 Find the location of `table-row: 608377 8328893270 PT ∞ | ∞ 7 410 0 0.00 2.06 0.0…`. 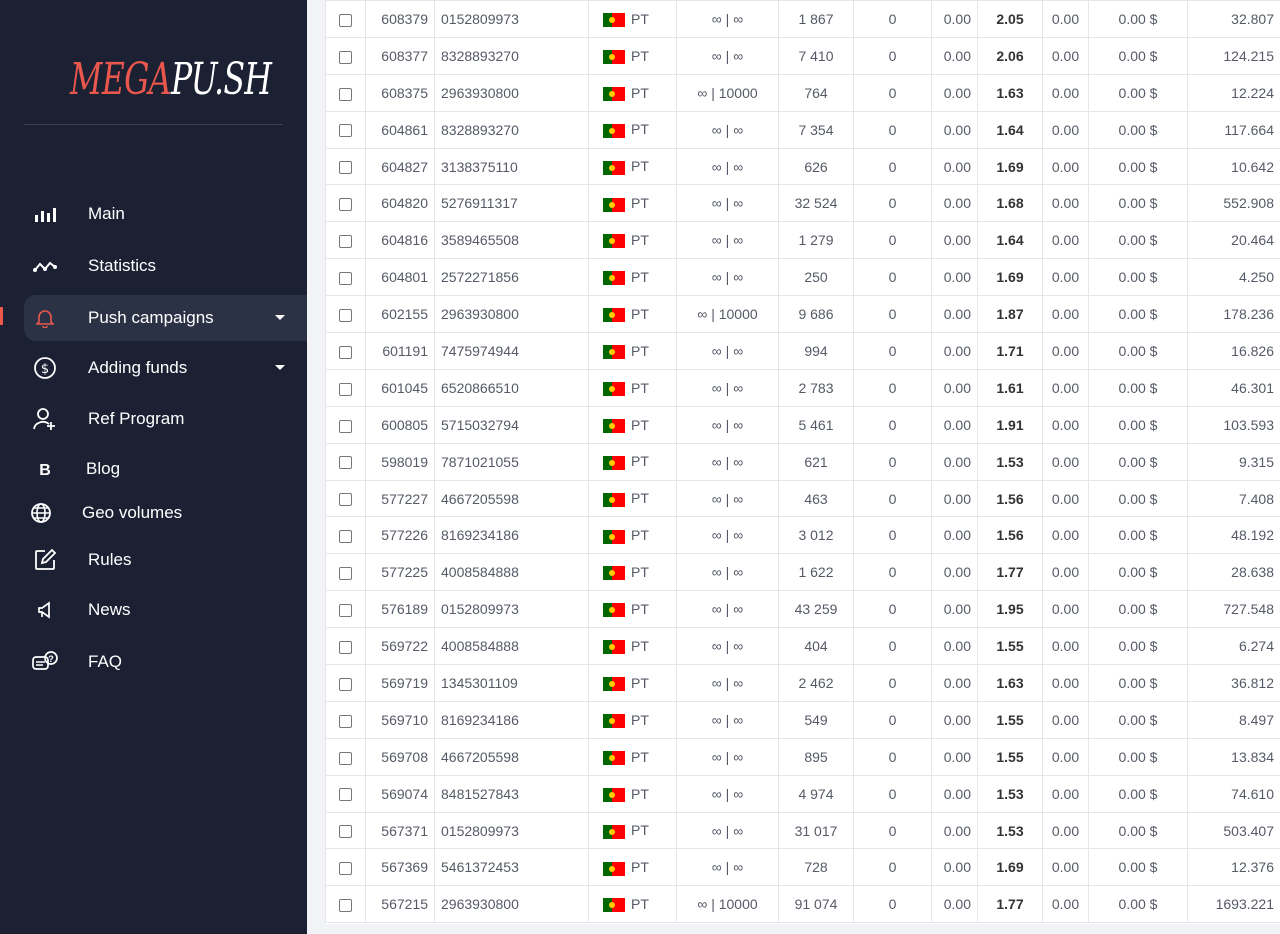

table-row: 608377 8328893270 PT ∞ | ∞ 7 410 0 0.00 2.06 0.0… is located at coordinates (802, 55).